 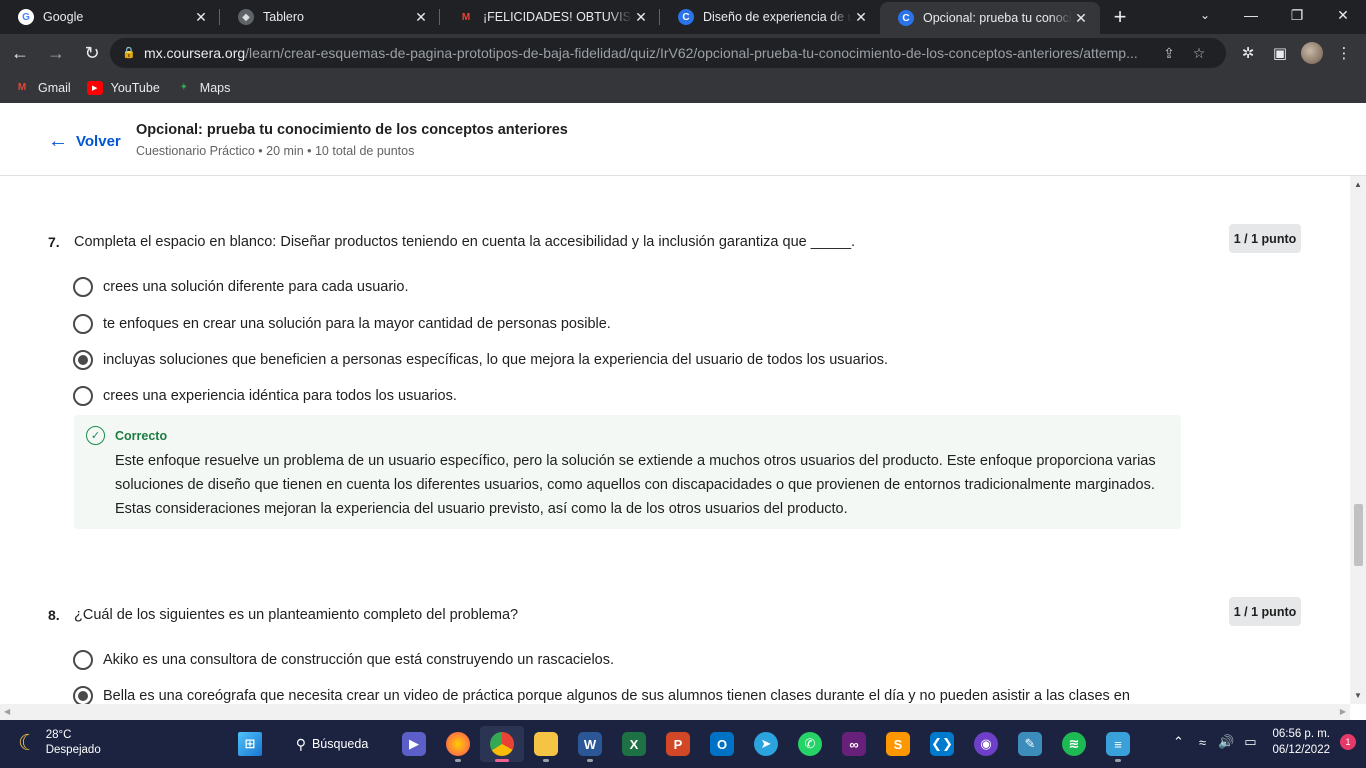 What do you see at coordinates (42, 88) in the screenshot?
I see `bookmark-gmail: M Gmail` at bounding box center [42, 88].